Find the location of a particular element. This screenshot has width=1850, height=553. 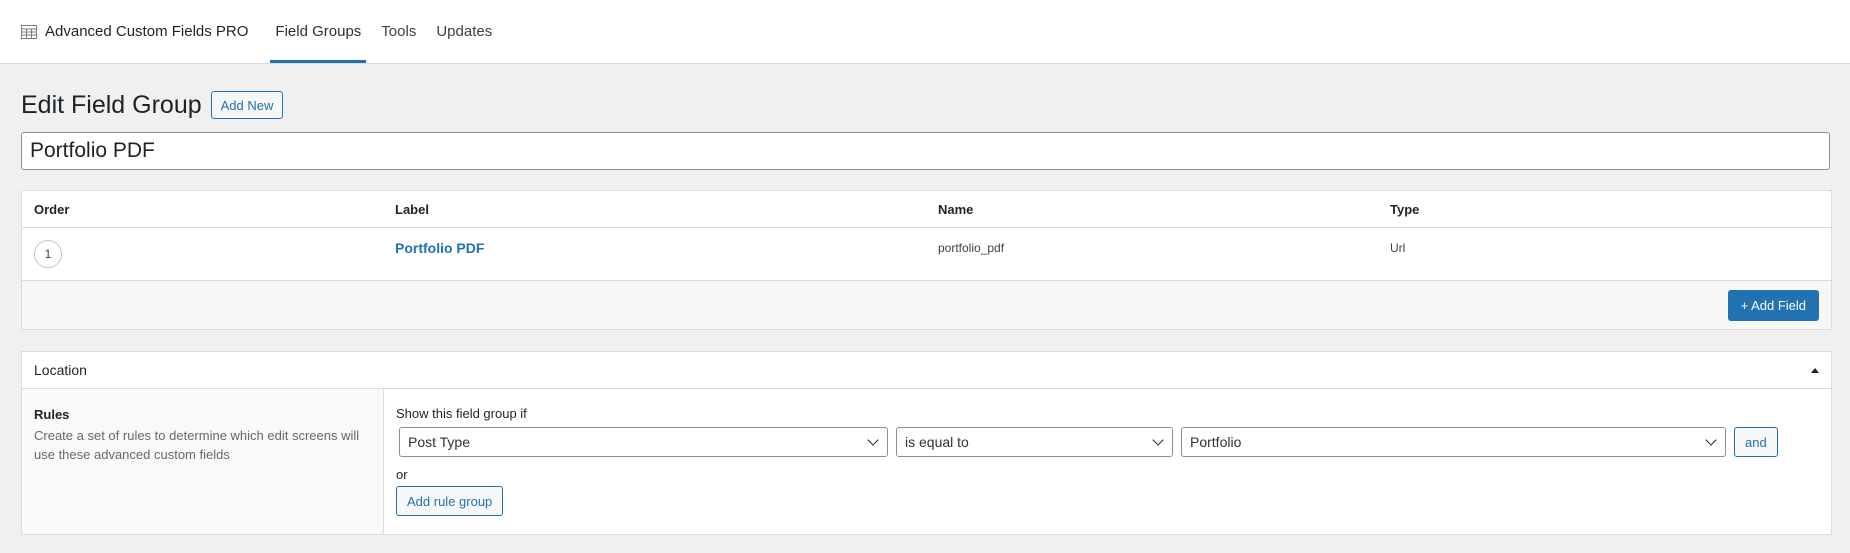

rule-operator-select: is equal to is located at coordinates (1034, 442).